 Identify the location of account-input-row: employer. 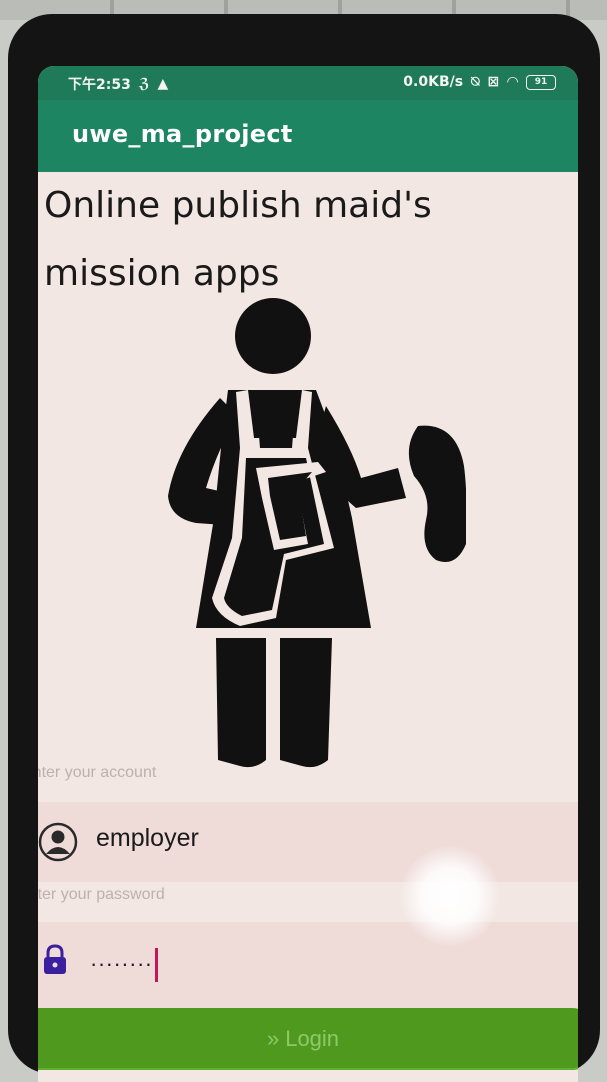
(308, 842).